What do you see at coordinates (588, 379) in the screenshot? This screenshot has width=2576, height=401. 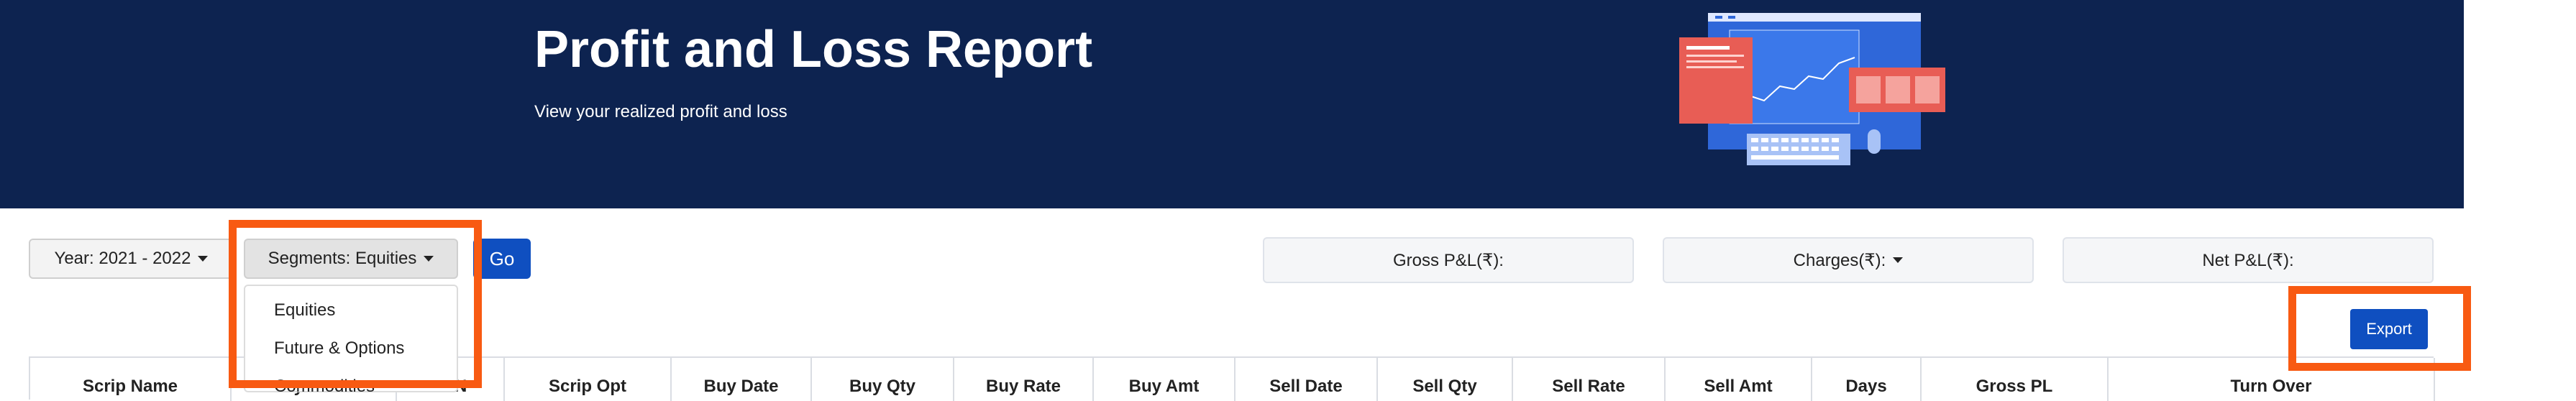 I see `column-header: Scrip Opt` at bounding box center [588, 379].